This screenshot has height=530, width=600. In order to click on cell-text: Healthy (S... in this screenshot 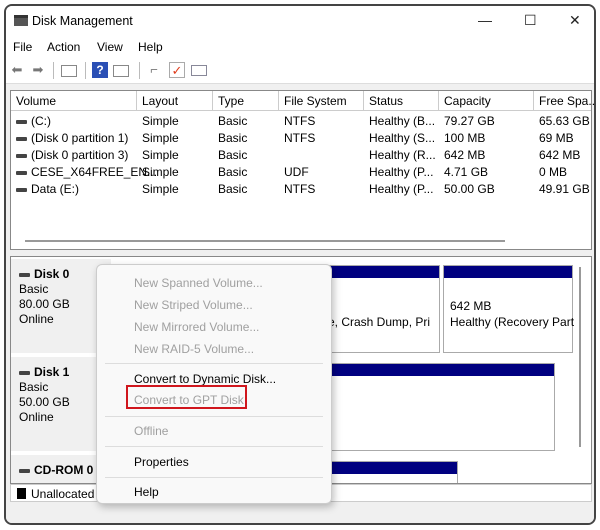, I will do `click(402, 138)`.